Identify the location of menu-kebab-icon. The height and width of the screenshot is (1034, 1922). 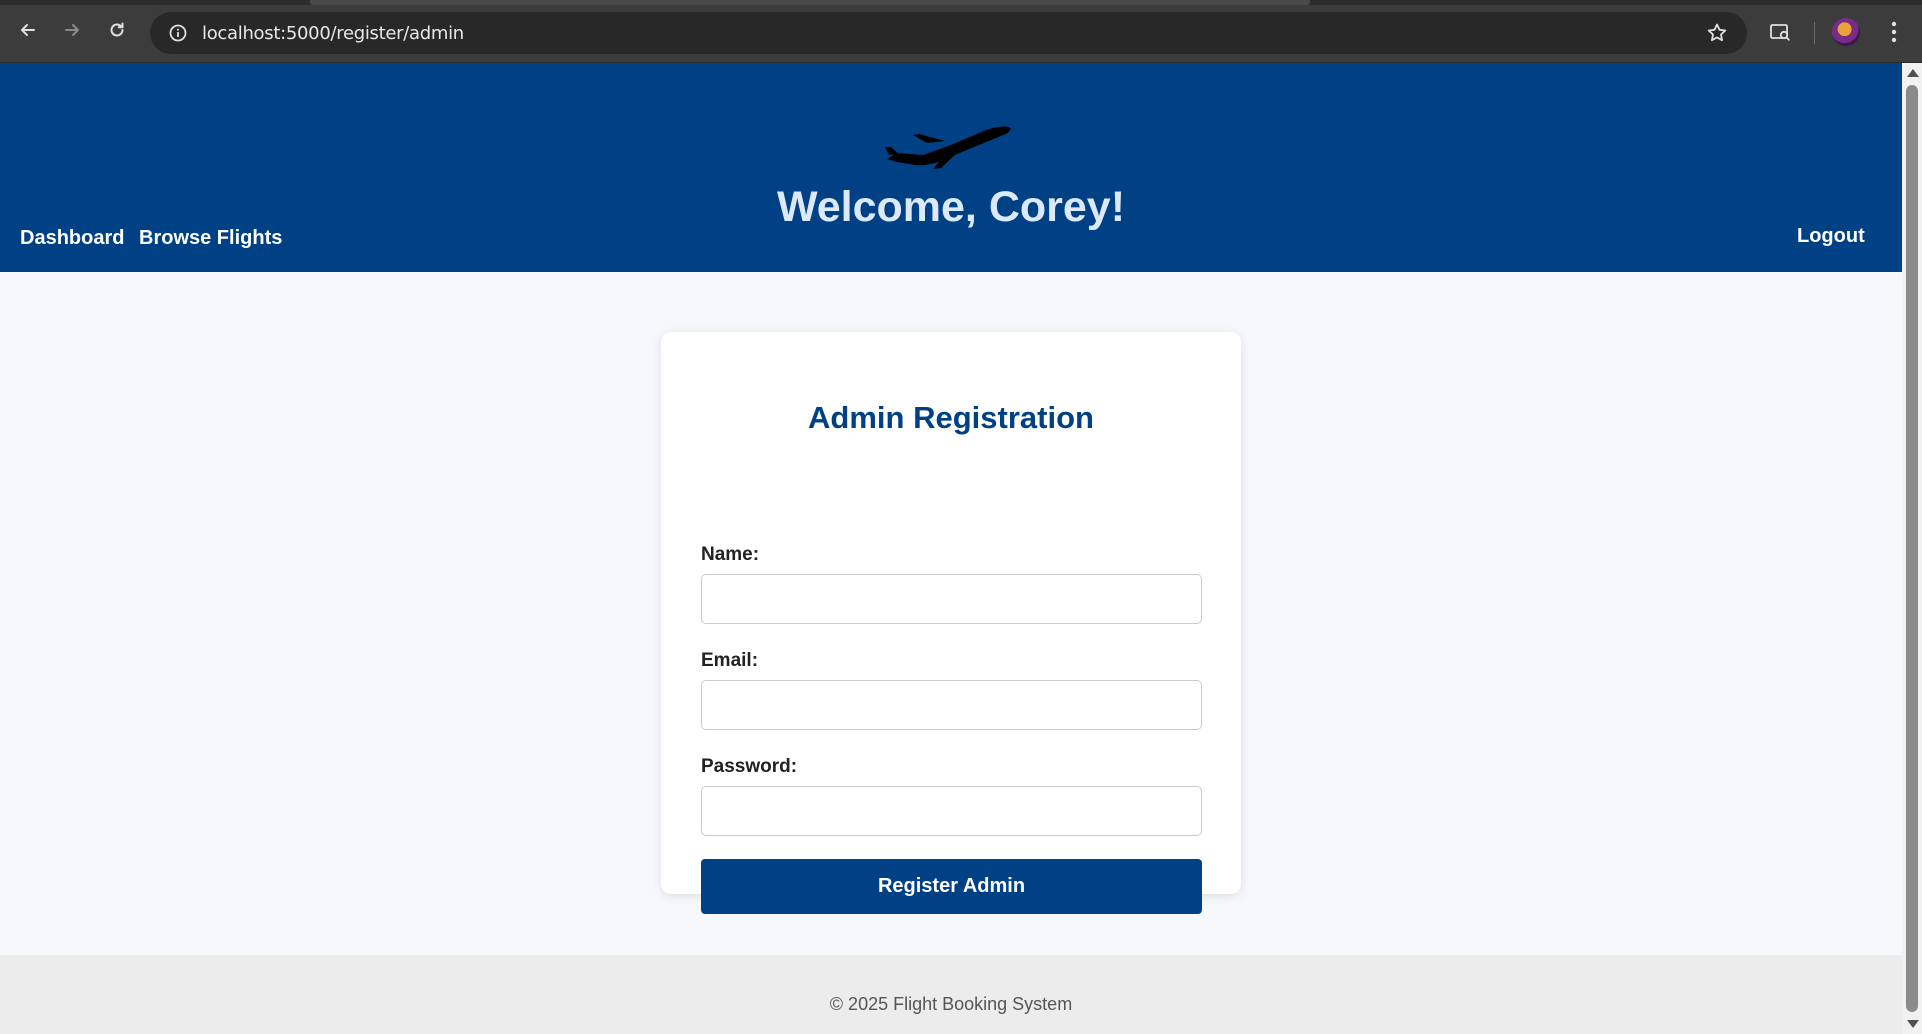
(1894, 32).